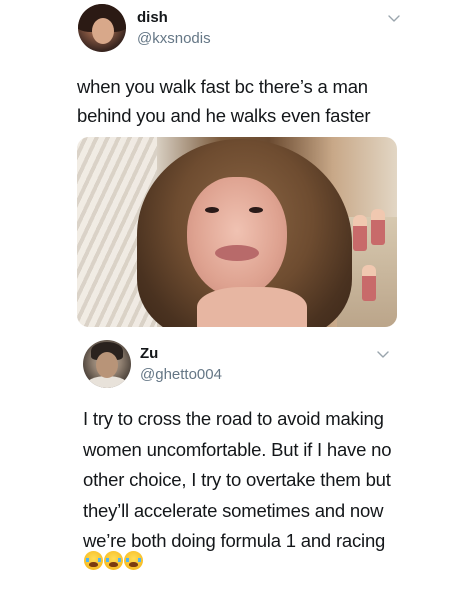  Describe the element at coordinates (237, 479) in the screenshot. I see `tweet-text-line: other choice, I try to overtake them but` at that location.